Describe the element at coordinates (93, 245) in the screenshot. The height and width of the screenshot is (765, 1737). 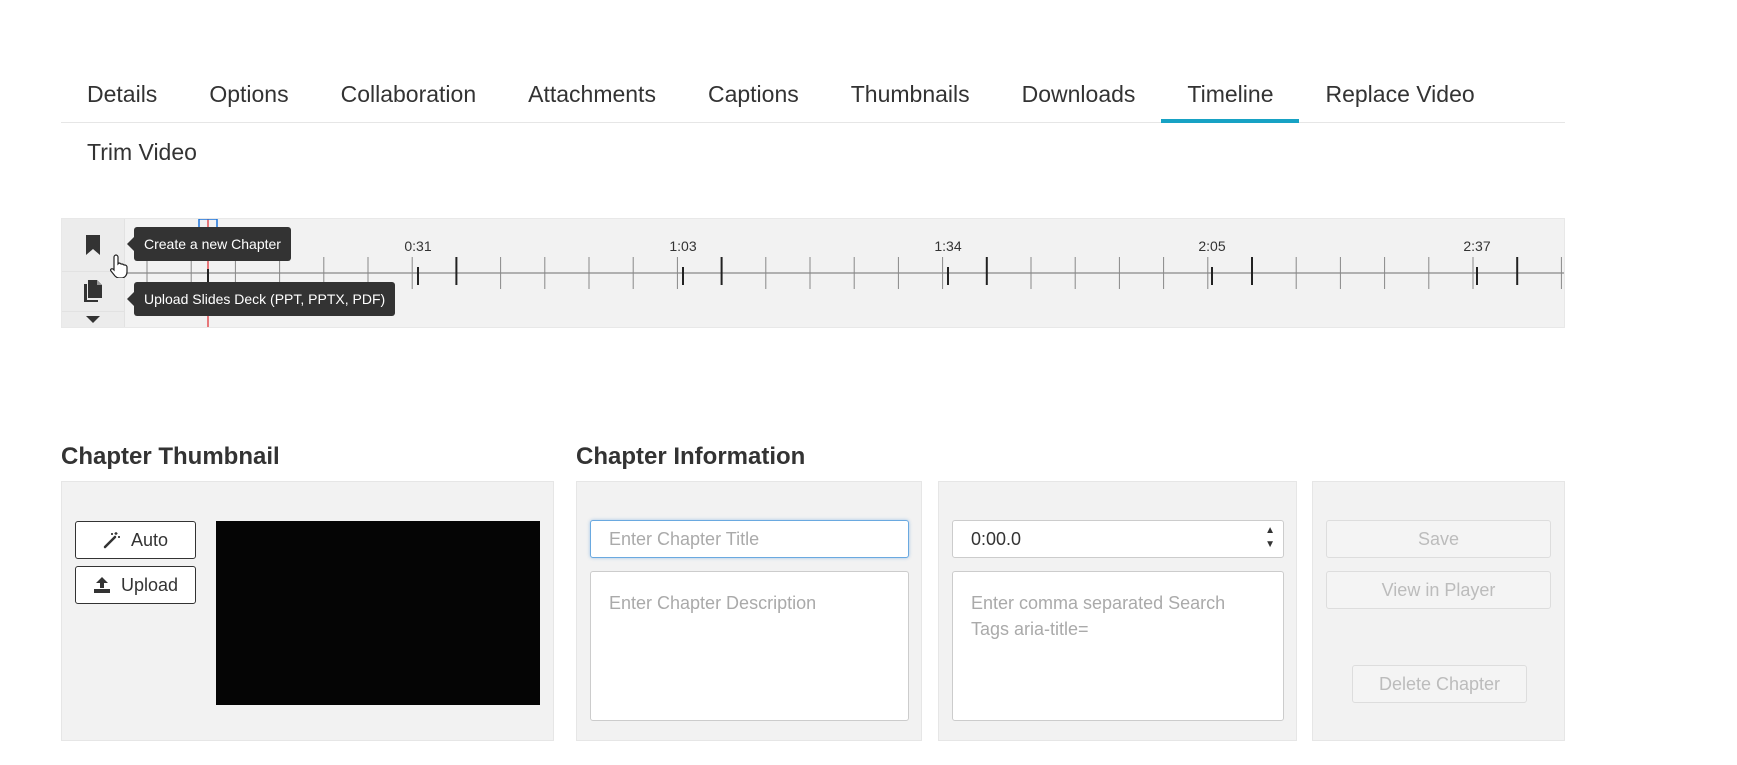
I see `bookmark-icon` at that location.